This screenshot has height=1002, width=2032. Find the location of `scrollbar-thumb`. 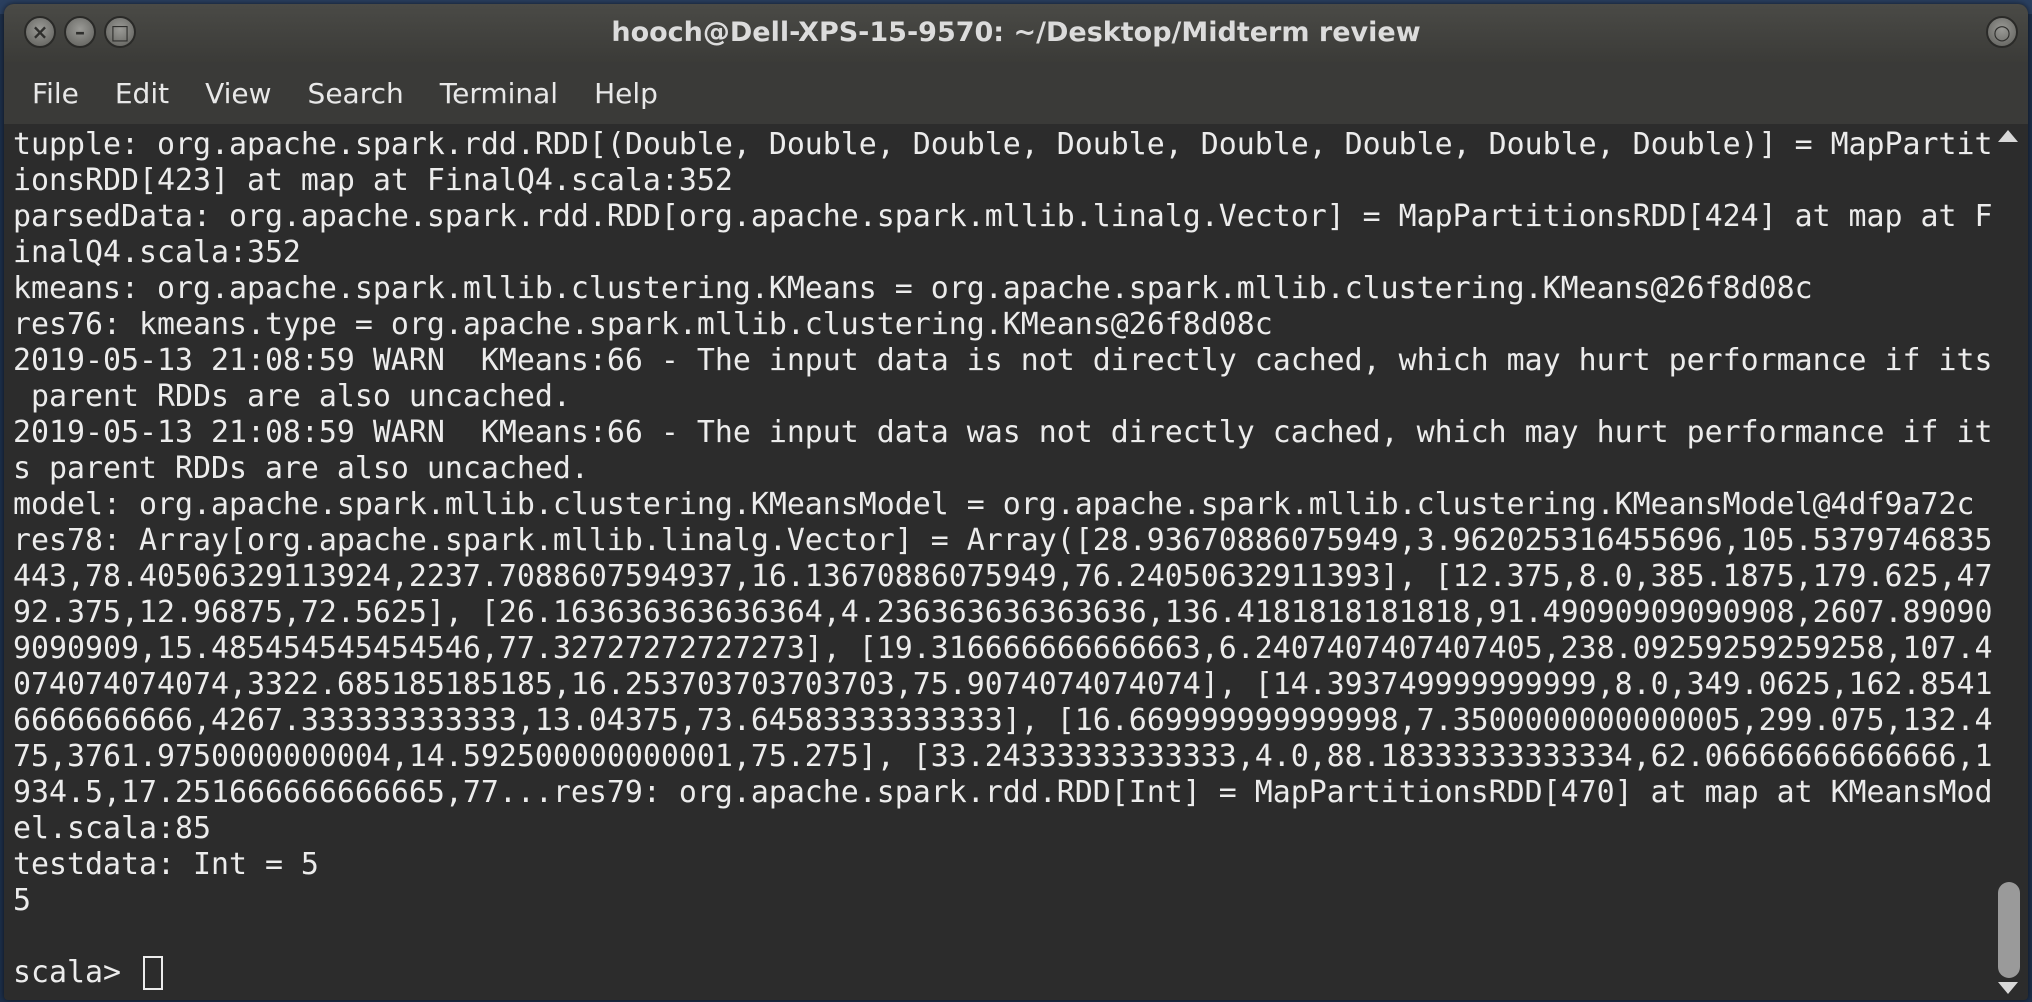

scrollbar-thumb is located at coordinates (2009, 930).